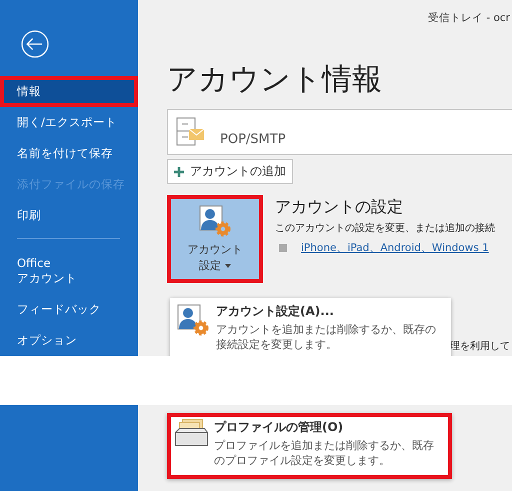 The height and width of the screenshot is (491, 512). Describe the element at coordinates (309, 446) in the screenshot. I see `menu-item: プロファイルの管理(O) プロファイルを追加または削除するか、既存のプロファイル設定を変更します。` at that location.